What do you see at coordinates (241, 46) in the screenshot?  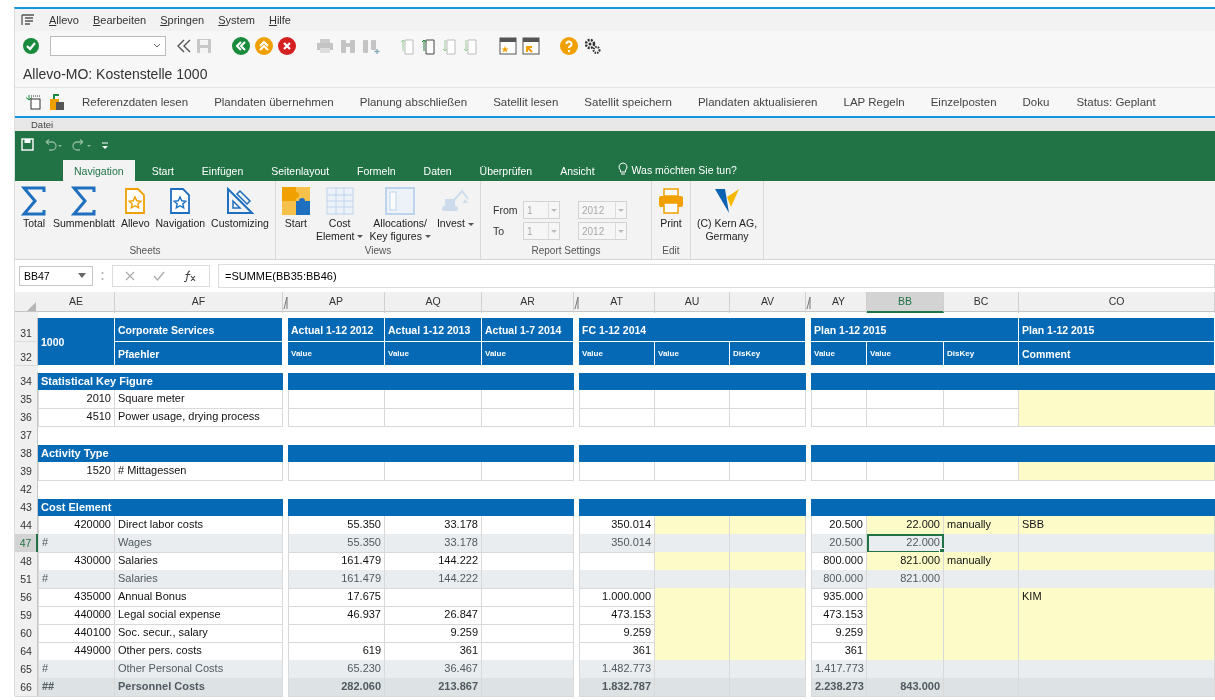 I see `back-icon` at bounding box center [241, 46].